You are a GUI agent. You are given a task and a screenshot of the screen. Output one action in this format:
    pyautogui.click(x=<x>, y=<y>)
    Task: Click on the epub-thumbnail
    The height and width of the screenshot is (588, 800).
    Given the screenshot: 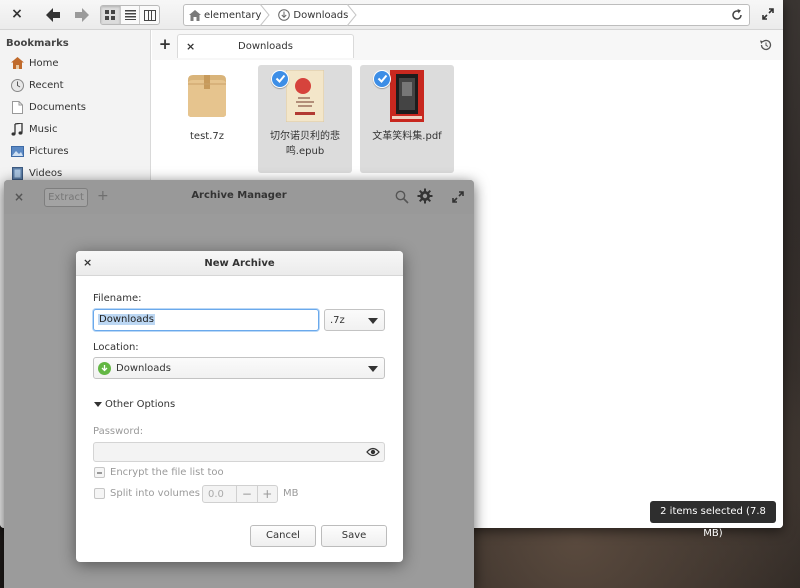 What is the action you would take?
    pyautogui.click(x=305, y=96)
    